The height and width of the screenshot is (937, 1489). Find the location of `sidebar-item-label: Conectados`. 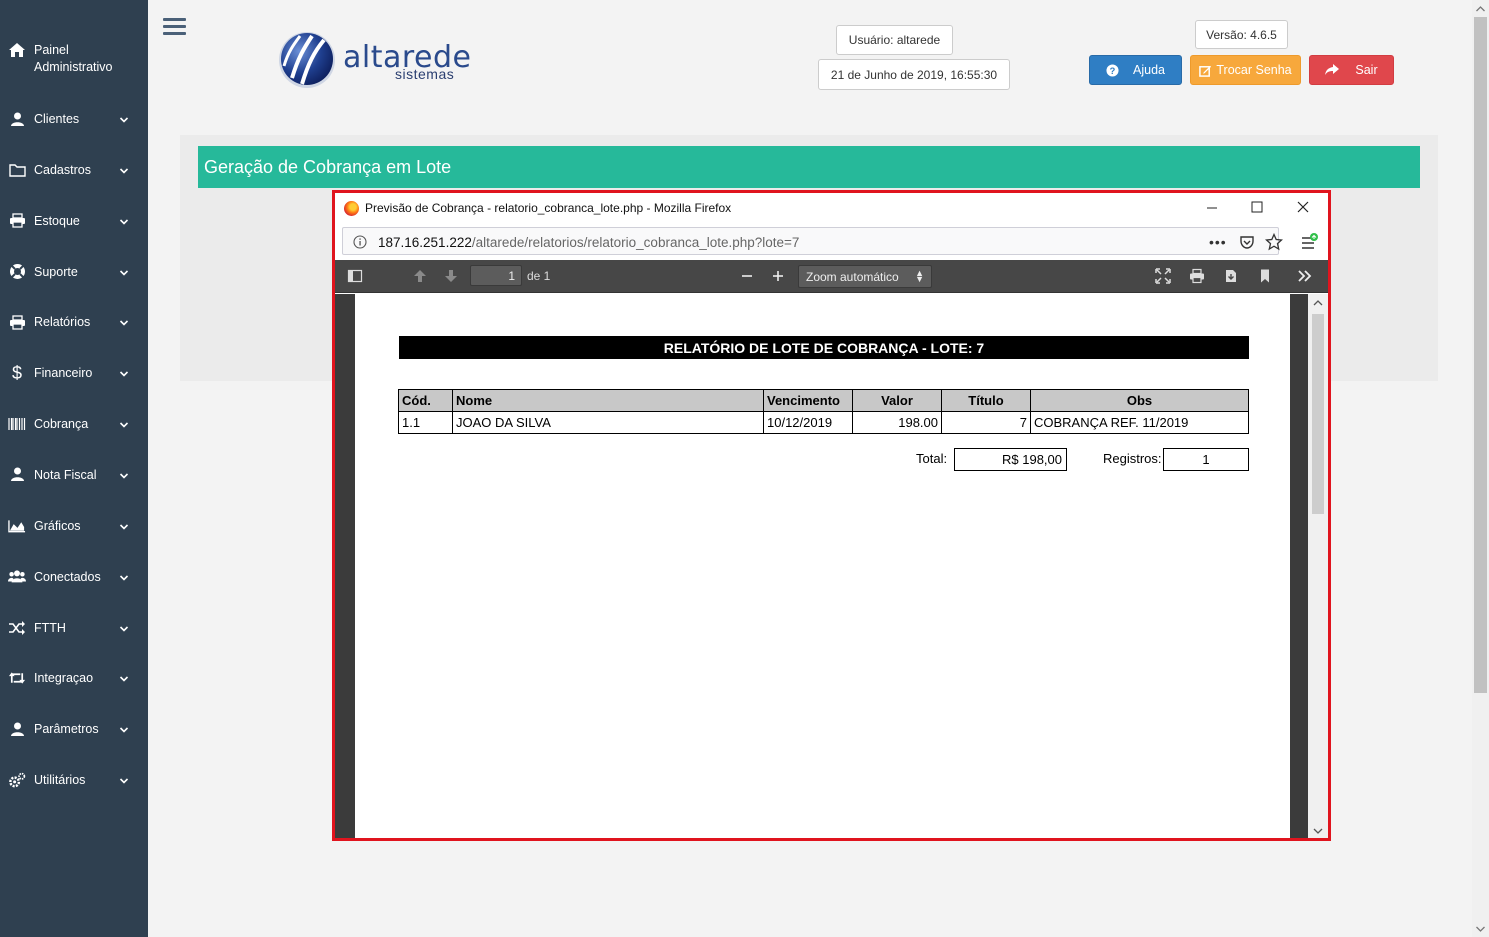

sidebar-item-label: Conectados is located at coordinates (67, 576).